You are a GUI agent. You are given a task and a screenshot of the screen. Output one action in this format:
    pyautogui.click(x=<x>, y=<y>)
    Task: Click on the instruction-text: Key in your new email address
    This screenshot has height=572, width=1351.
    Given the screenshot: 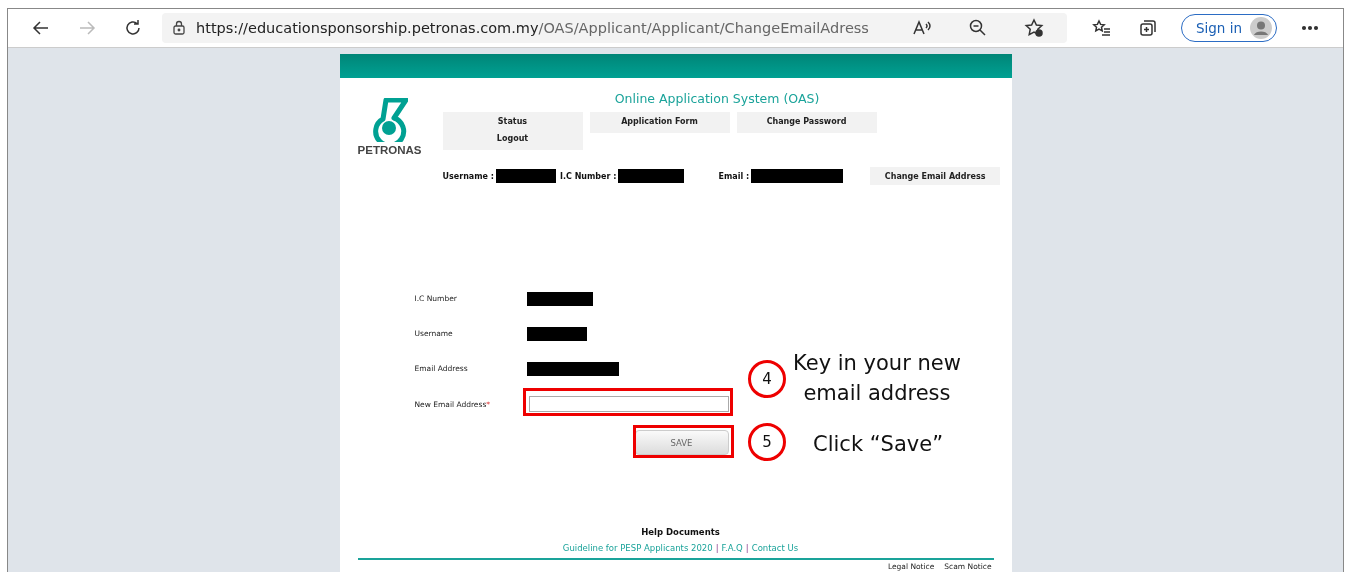 What is the action you would take?
    pyautogui.click(x=877, y=378)
    